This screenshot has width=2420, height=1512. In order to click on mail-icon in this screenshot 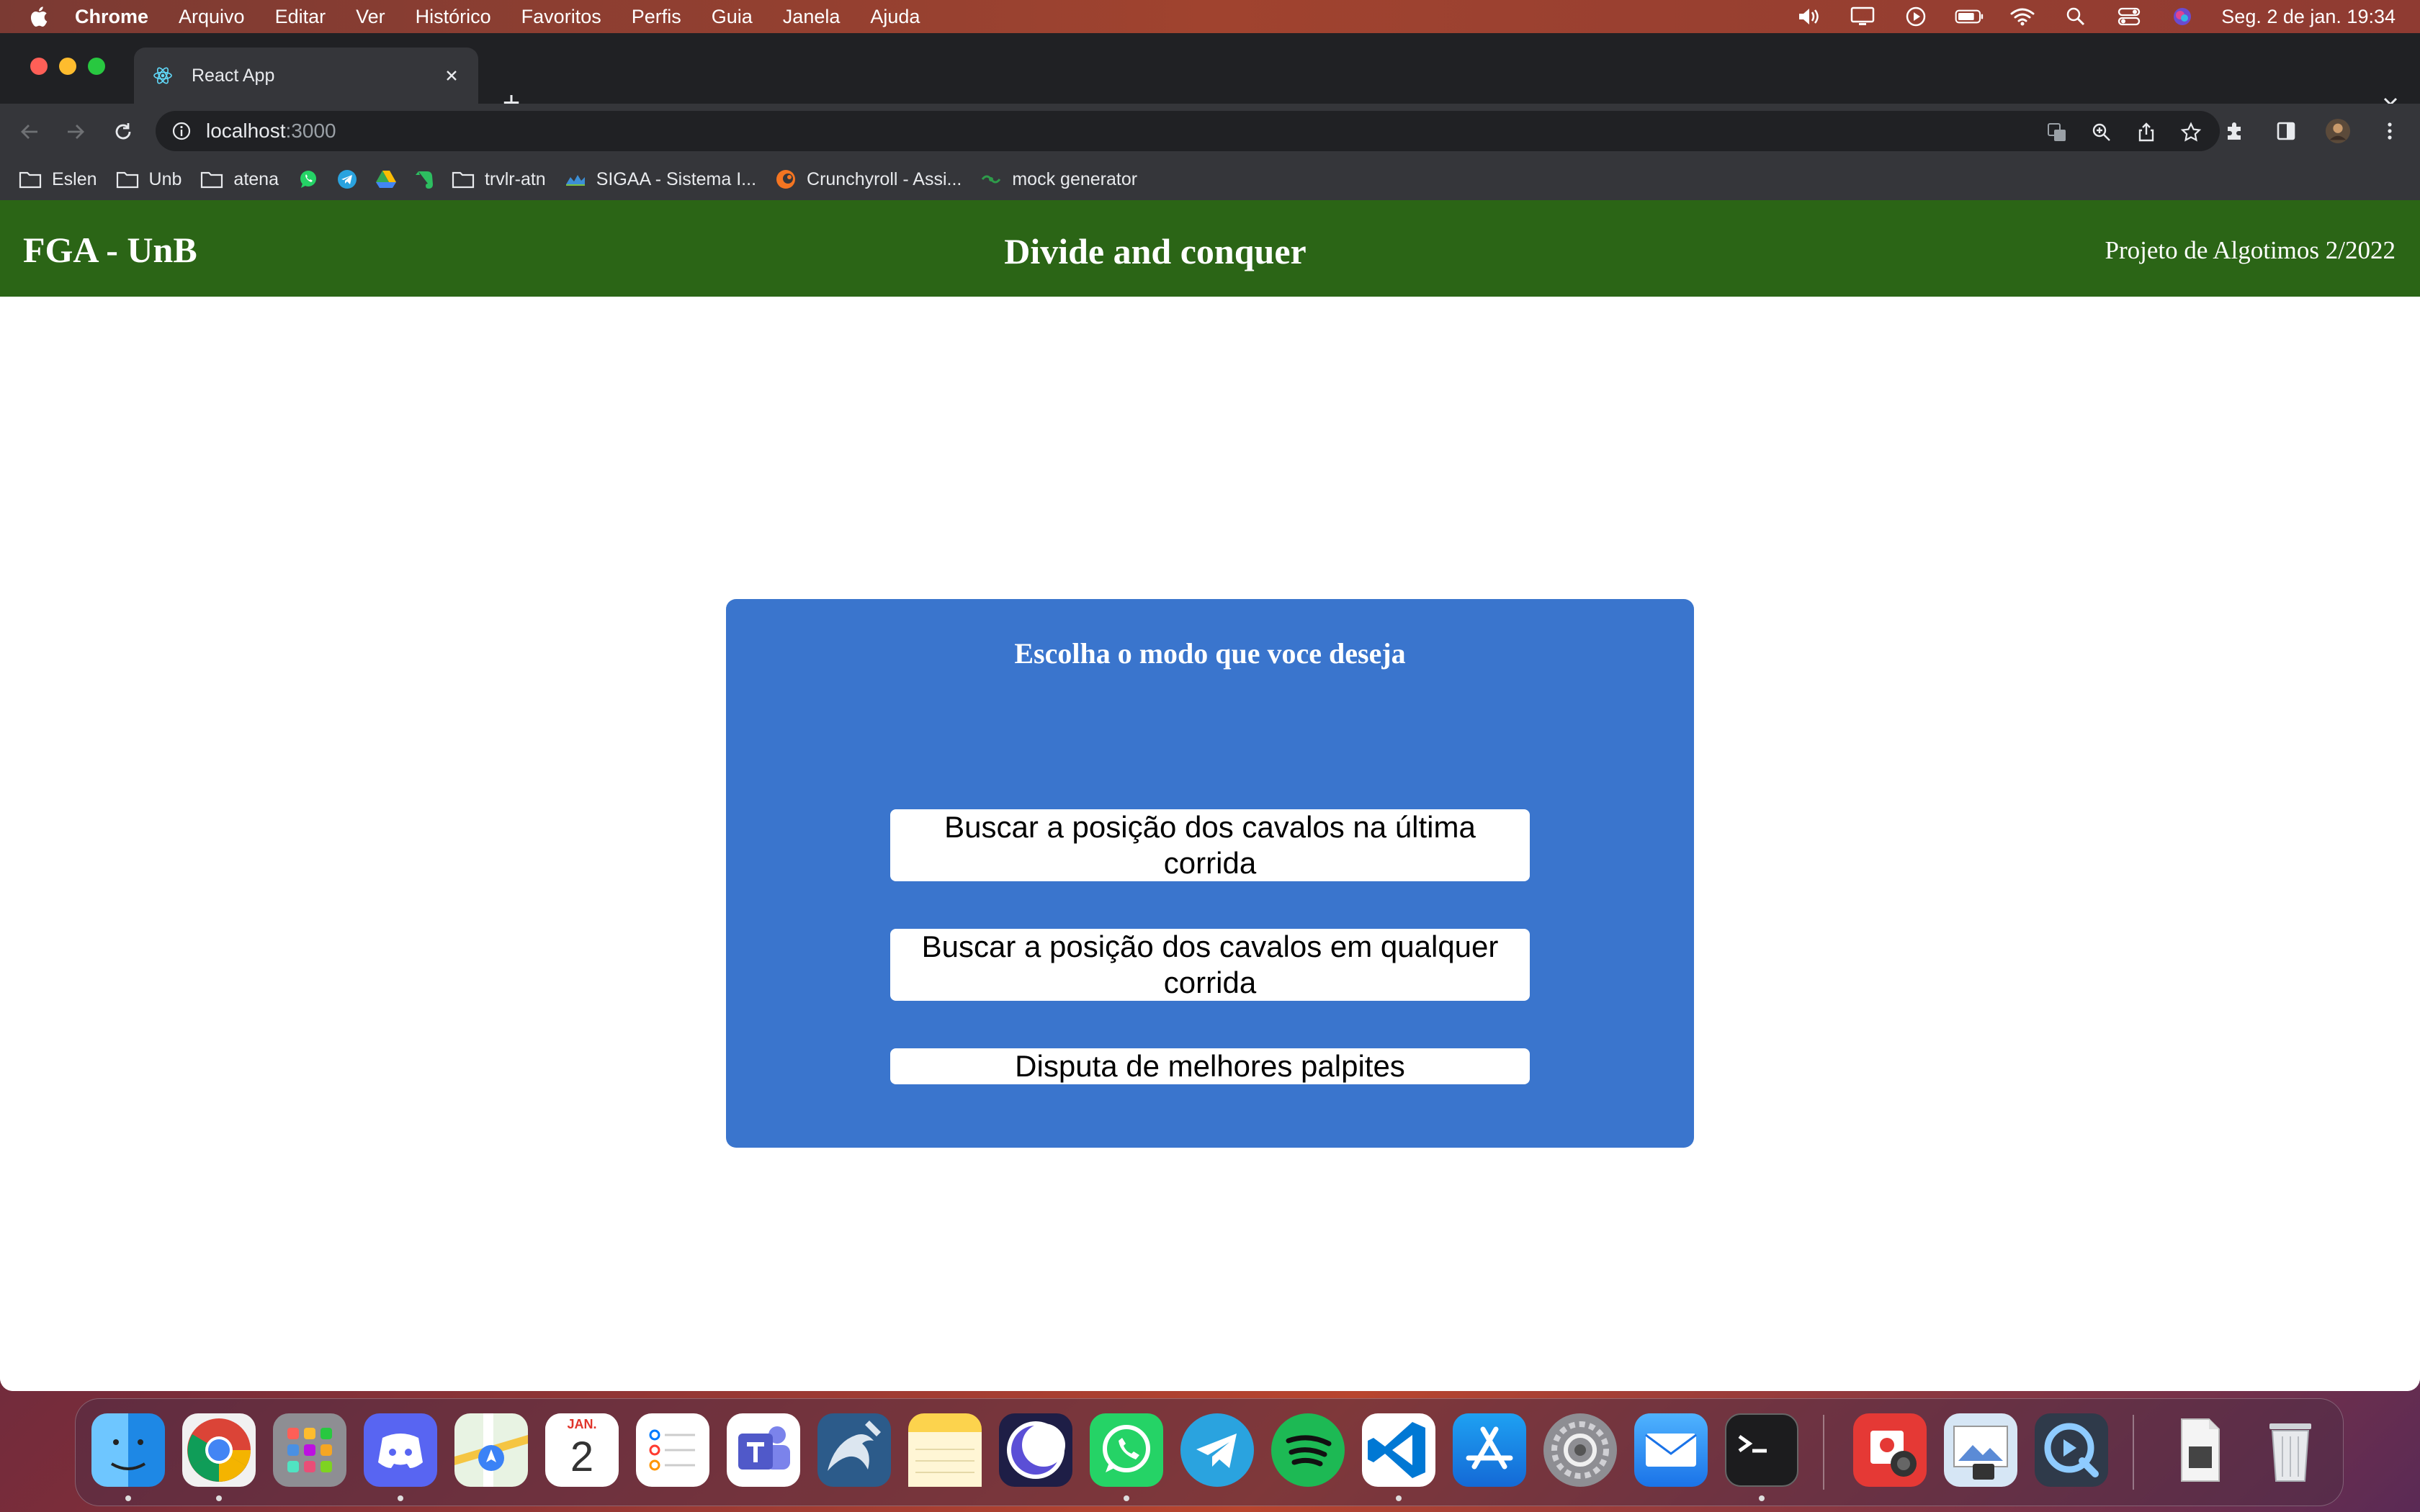, I will do `click(1671, 1450)`.